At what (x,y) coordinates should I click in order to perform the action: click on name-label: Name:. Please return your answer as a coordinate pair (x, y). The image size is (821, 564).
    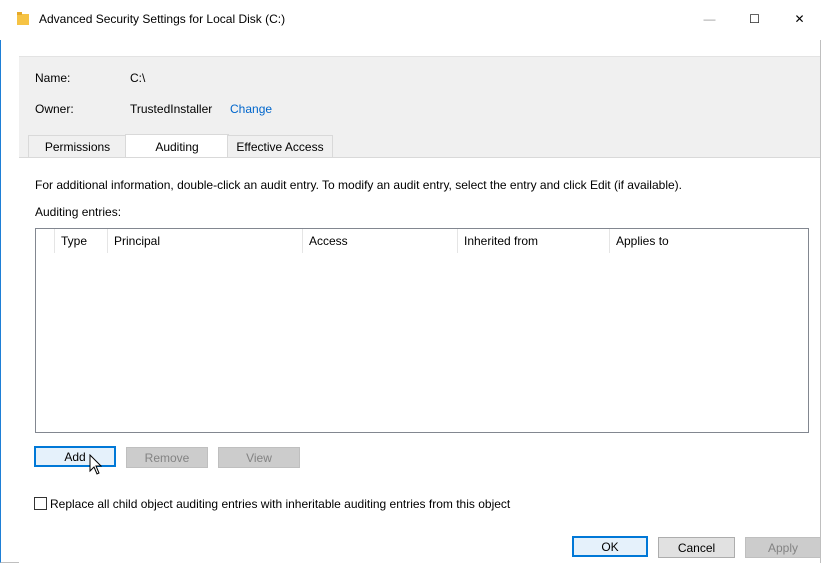
    Looking at the image, I should click on (53, 78).